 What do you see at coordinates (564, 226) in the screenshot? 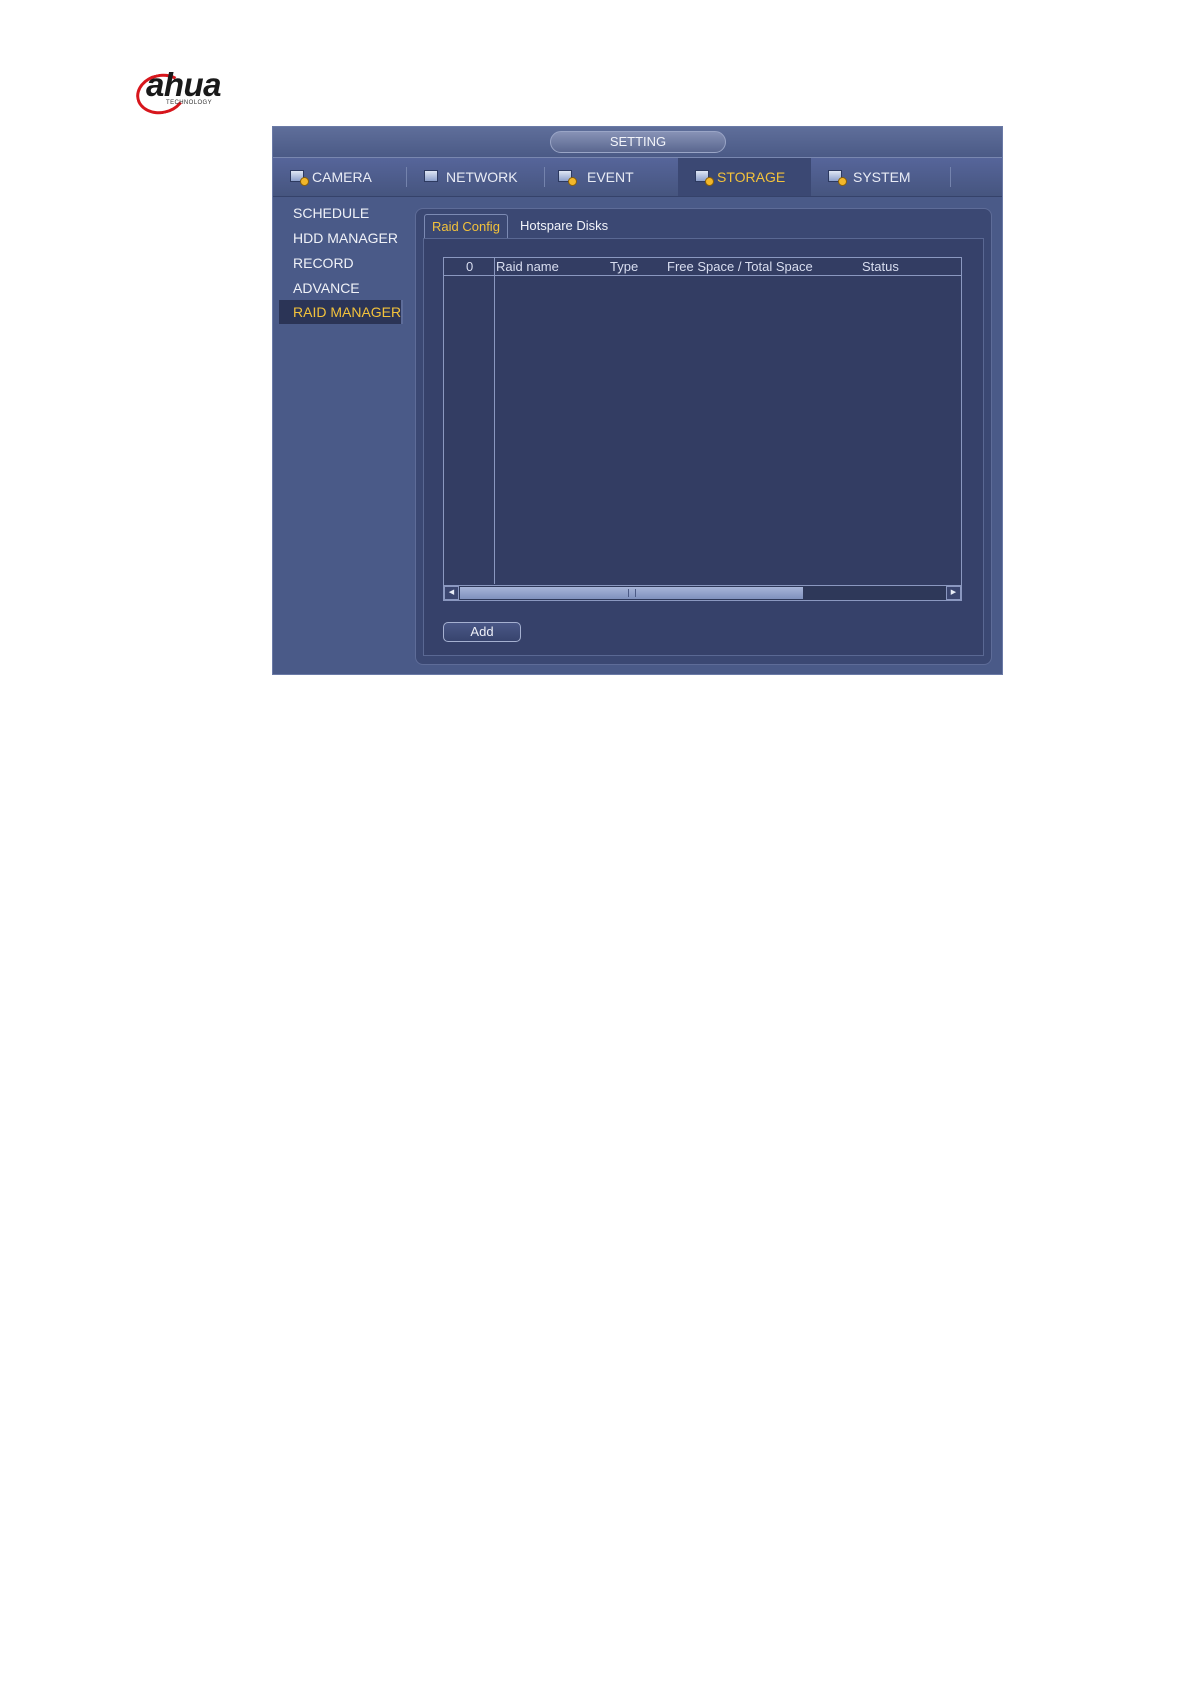
I see `tab-hotspare-disks: Hotspare Disks` at bounding box center [564, 226].